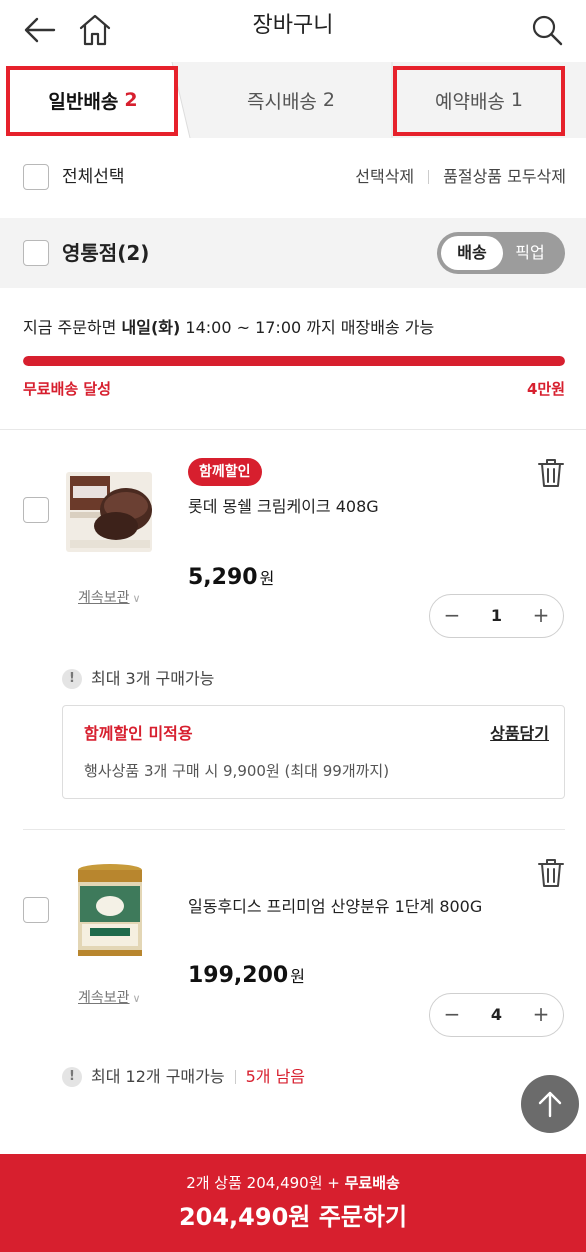  What do you see at coordinates (530, 253) in the screenshot?
I see `toggle-pickup-option: 픽업` at bounding box center [530, 253].